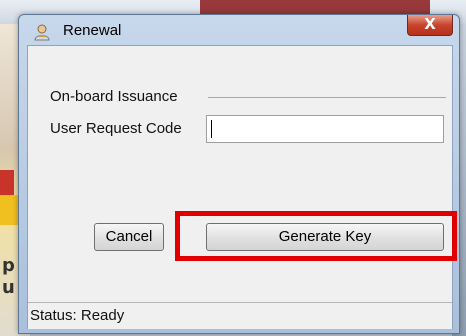 Image resolution: width=466 pixels, height=336 pixels. Describe the element at coordinates (325, 129) in the screenshot. I see `request-code-input` at that location.